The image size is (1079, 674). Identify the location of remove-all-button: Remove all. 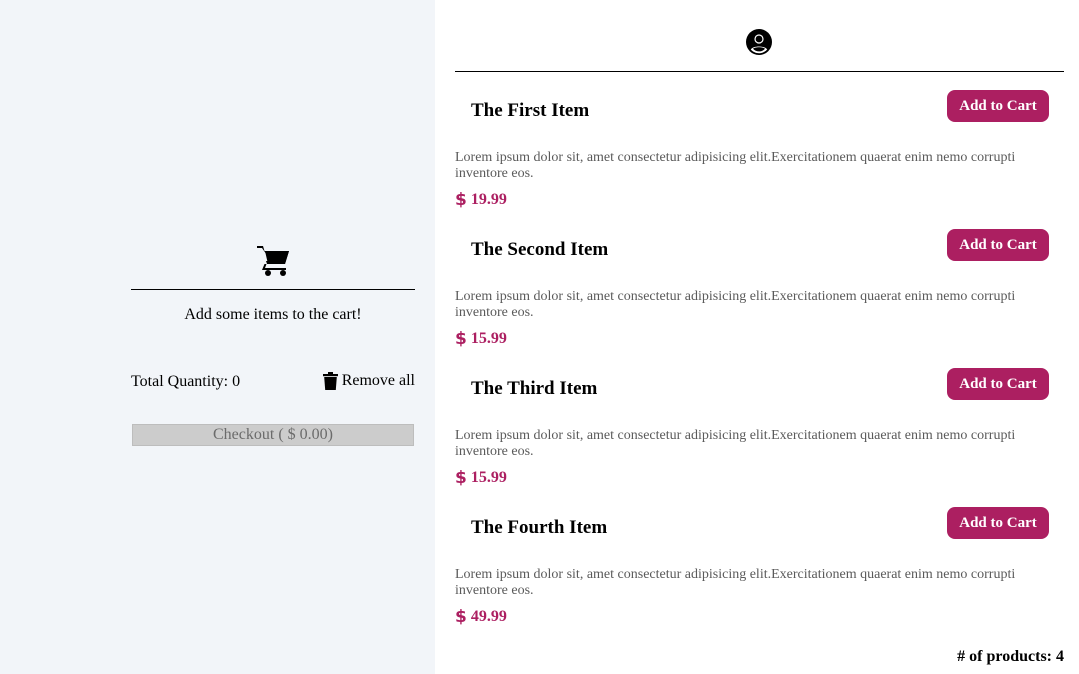
(368, 381).